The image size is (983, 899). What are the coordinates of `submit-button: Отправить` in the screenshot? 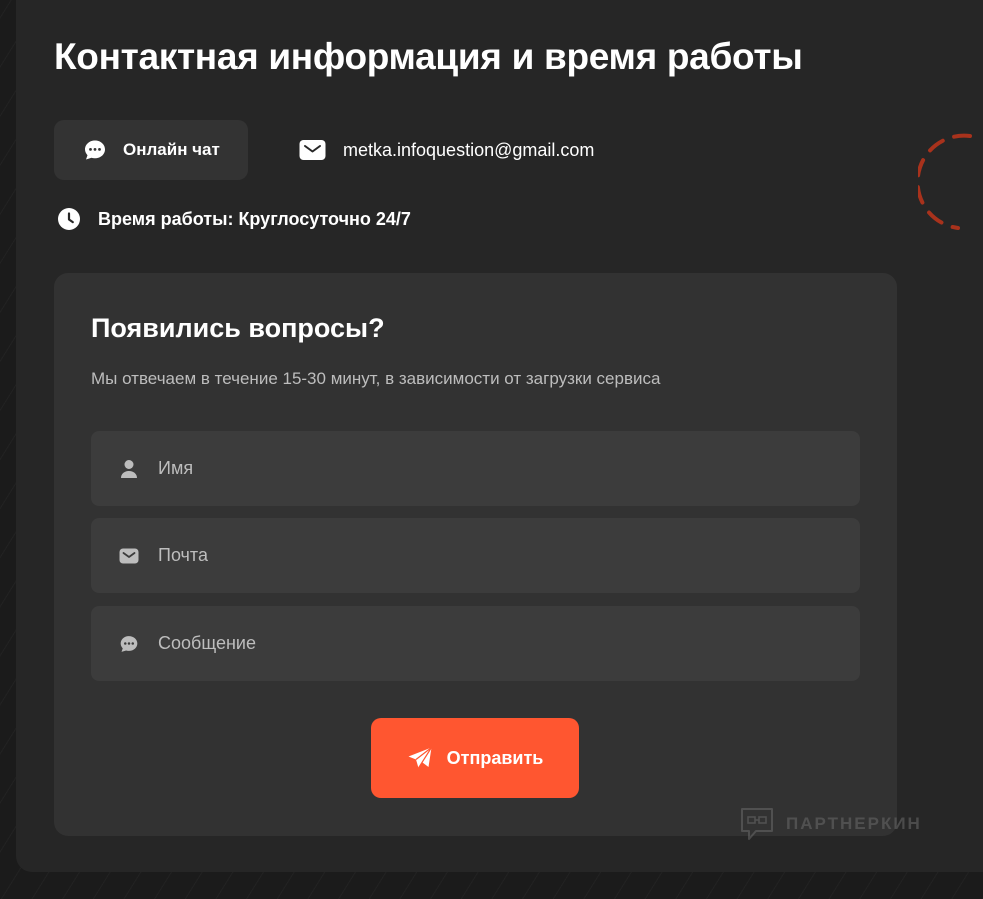 It's located at (475, 758).